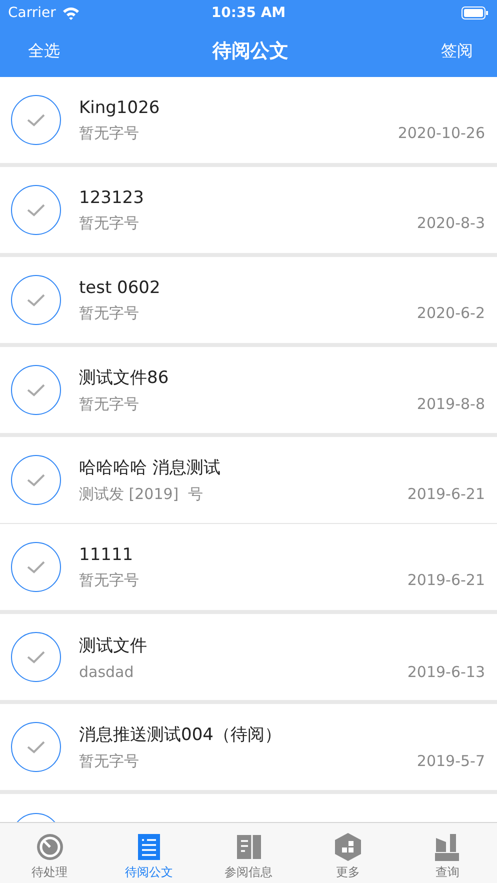 Image resolution: width=497 pixels, height=883 pixels. Describe the element at coordinates (248, 390) in the screenshot. I see `document-row: 测试文件86 暂无字号 2019-8-8` at that location.